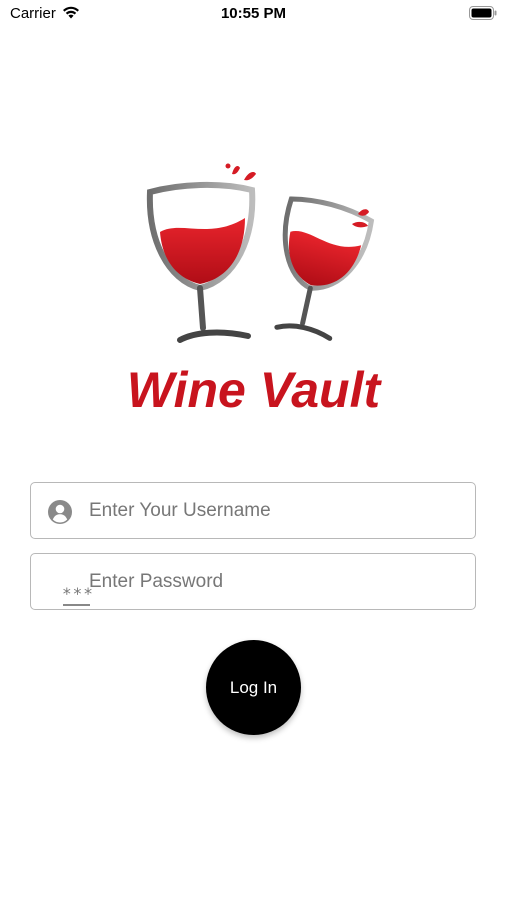 The height and width of the screenshot is (900, 507). I want to click on password-icon-underline, so click(76, 605).